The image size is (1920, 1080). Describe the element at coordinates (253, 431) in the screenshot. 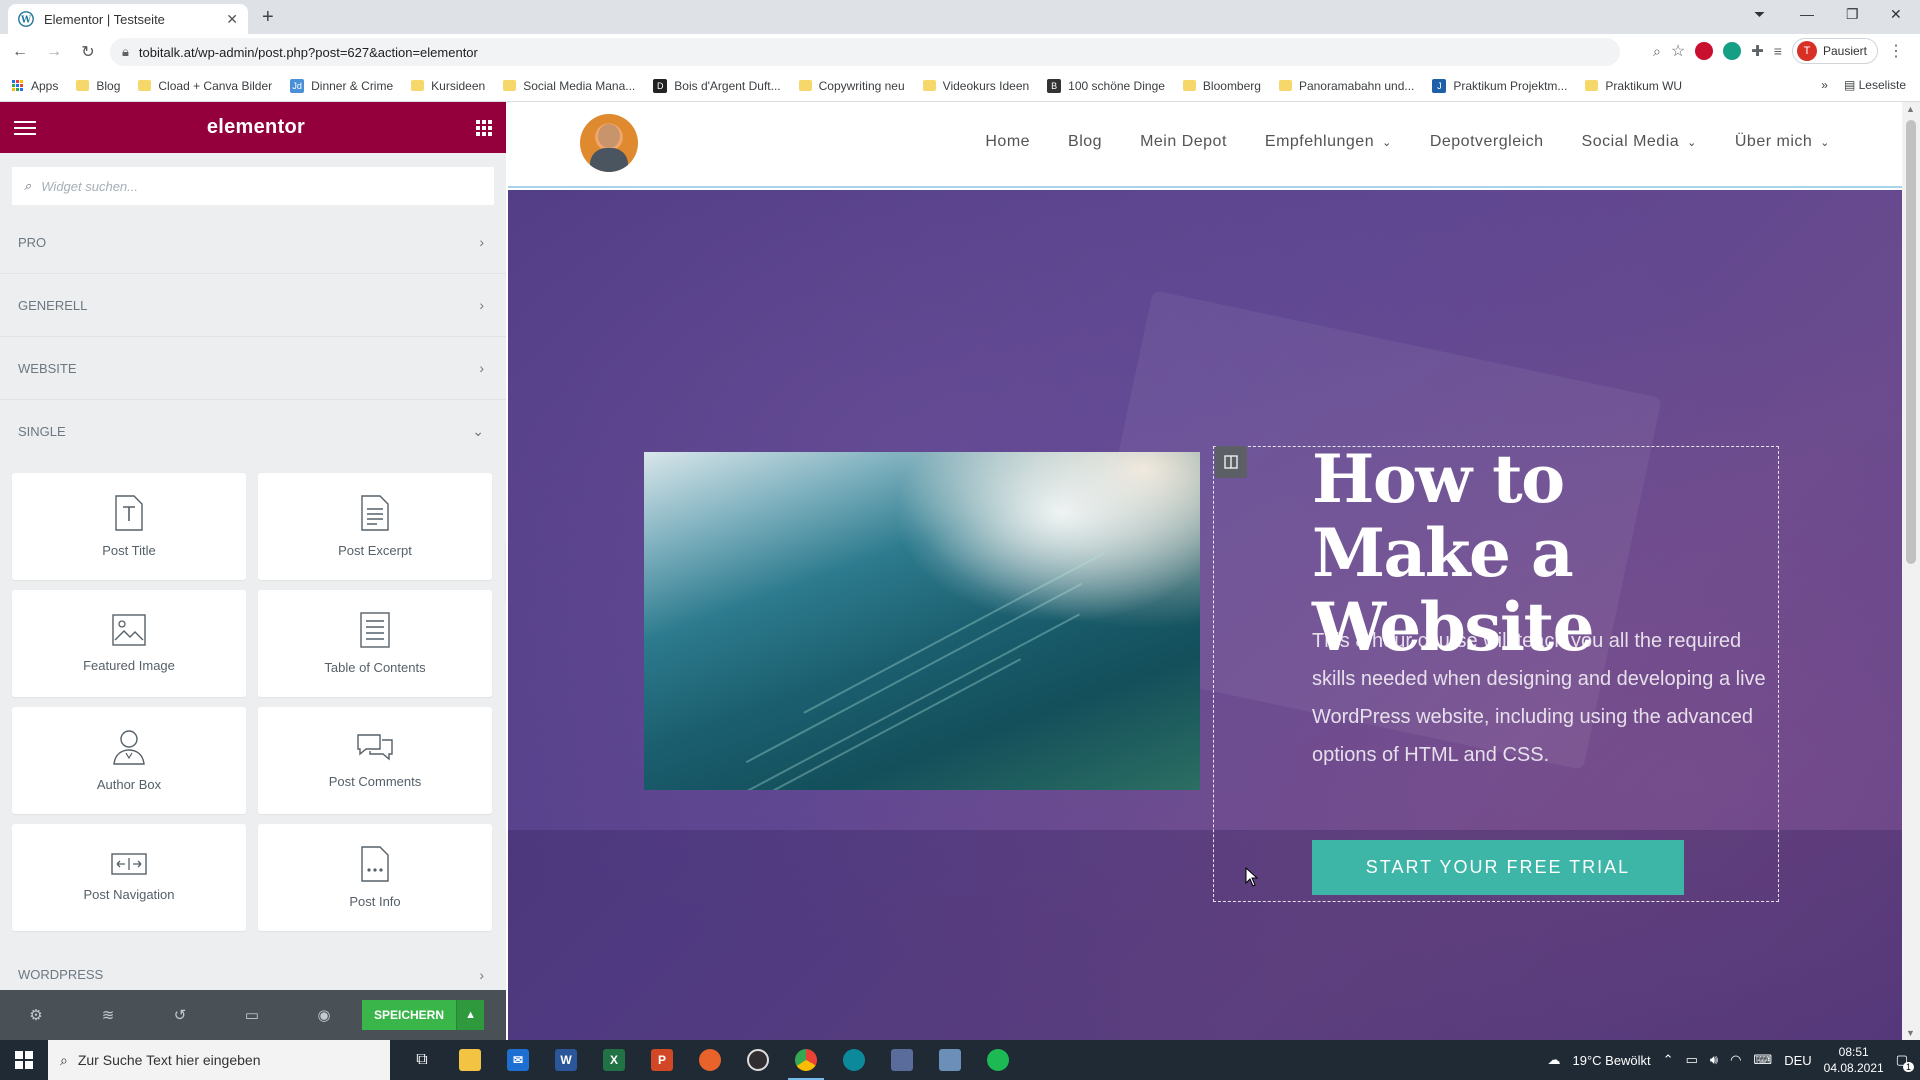

I see `category-single: SINGLE ⌄` at that location.